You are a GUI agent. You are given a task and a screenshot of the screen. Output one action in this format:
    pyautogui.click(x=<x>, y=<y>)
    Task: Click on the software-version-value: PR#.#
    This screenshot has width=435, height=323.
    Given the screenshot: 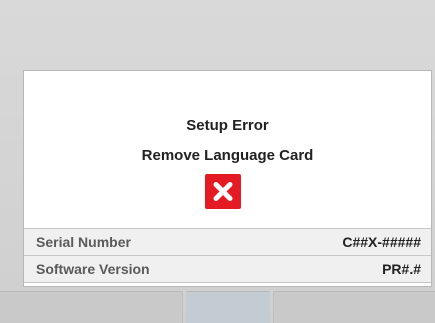 What is the action you would take?
    pyautogui.click(x=401, y=269)
    